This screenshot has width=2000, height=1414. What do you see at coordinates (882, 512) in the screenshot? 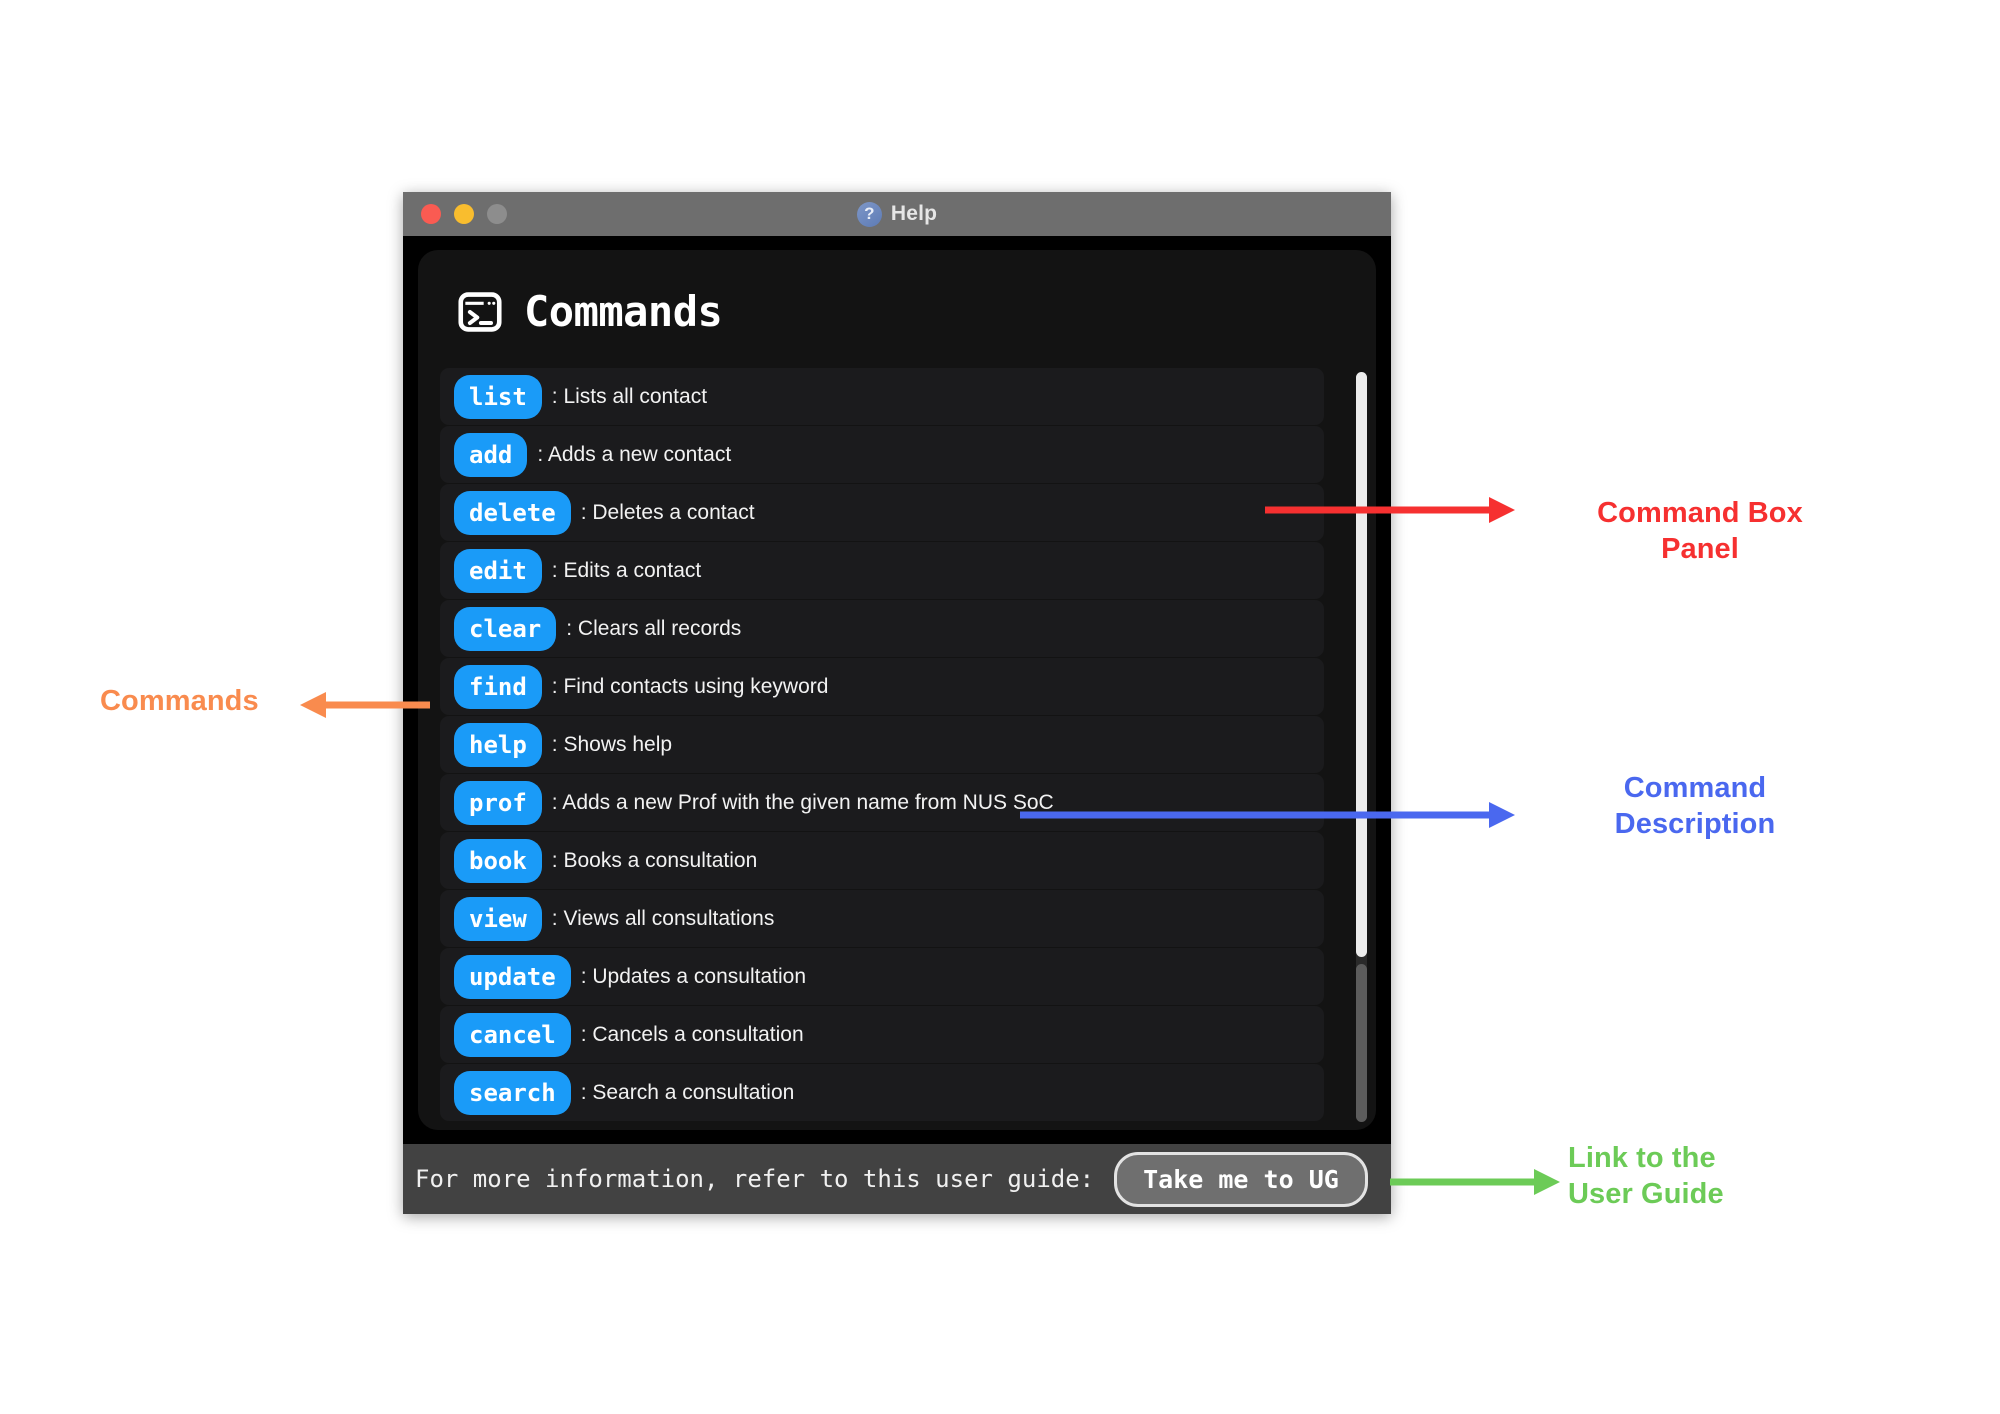
I see `command-row: delete : Deletes a contact` at bounding box center [882, 512].